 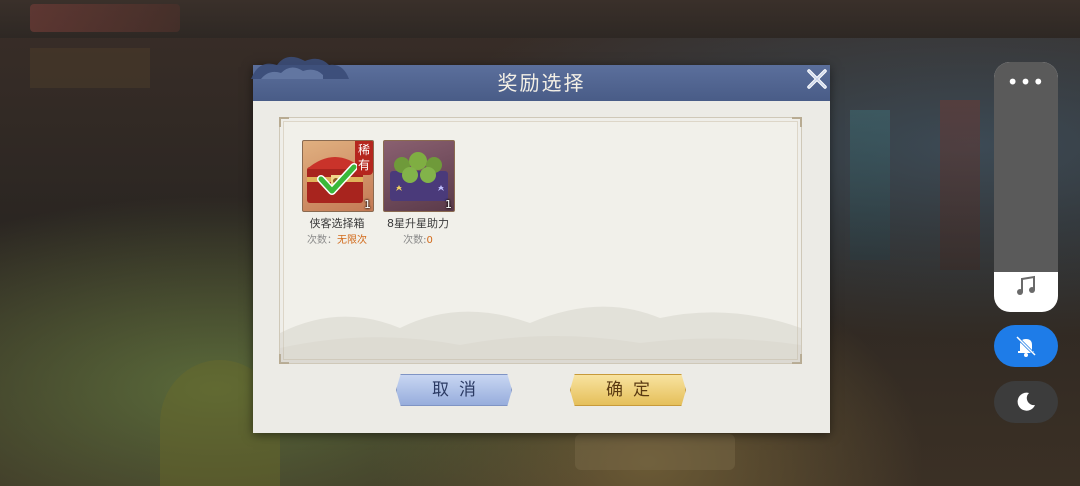 I want to click on checkmark-icon, so click(x=337, y=179).